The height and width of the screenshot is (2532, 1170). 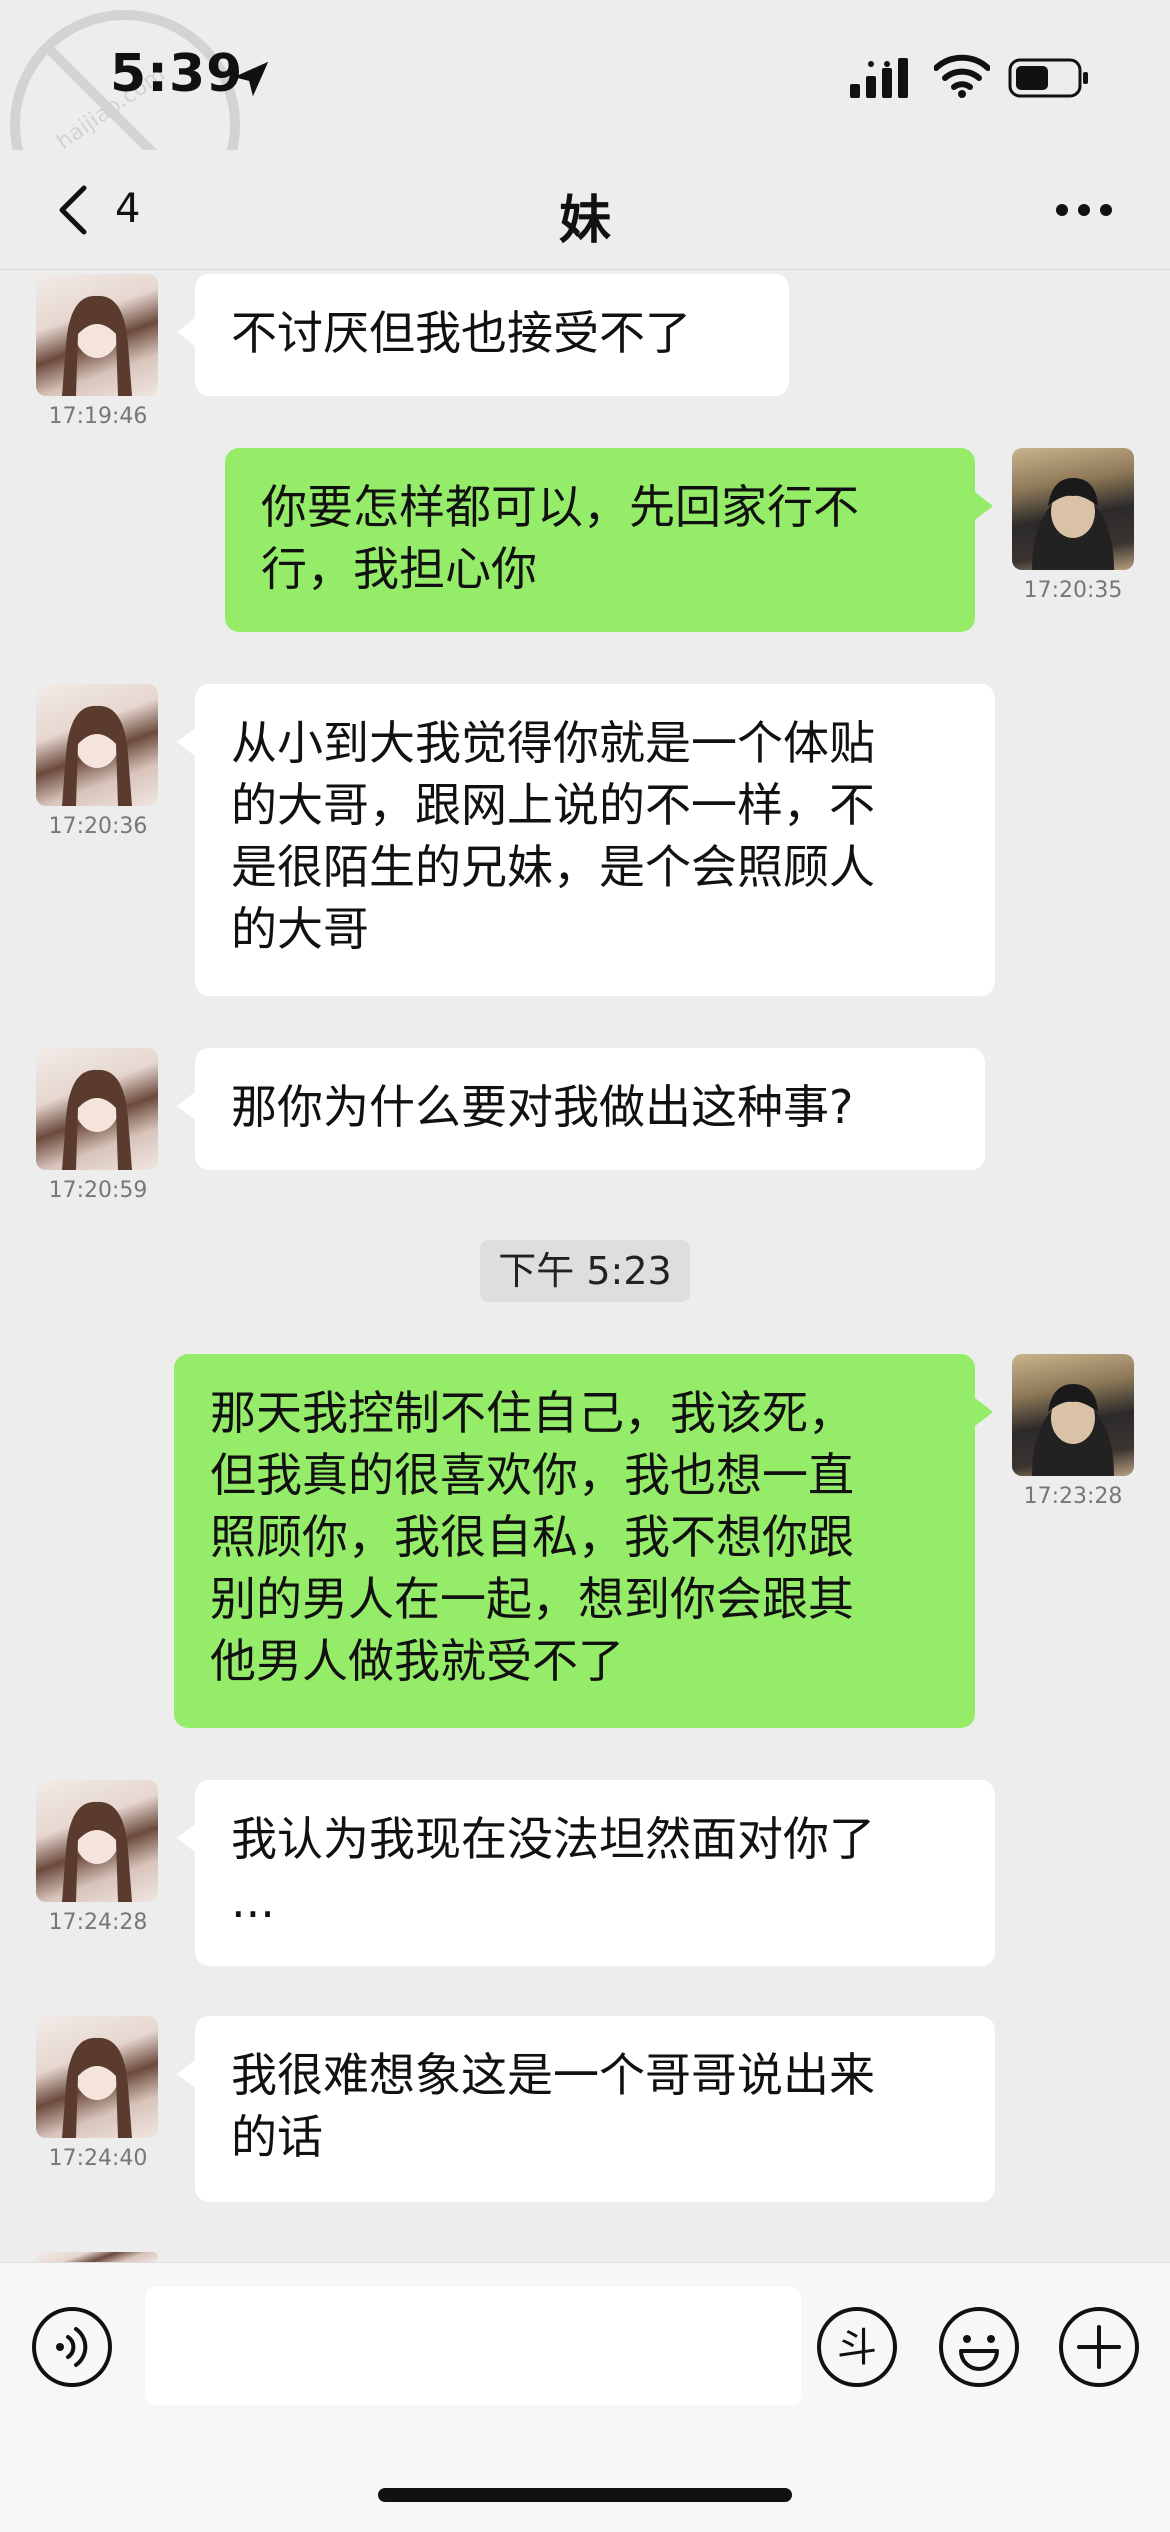 What do you see at coordinates (473, 2346) in the screenshot?
I see `message-input` at bounding box center [473, 2346].